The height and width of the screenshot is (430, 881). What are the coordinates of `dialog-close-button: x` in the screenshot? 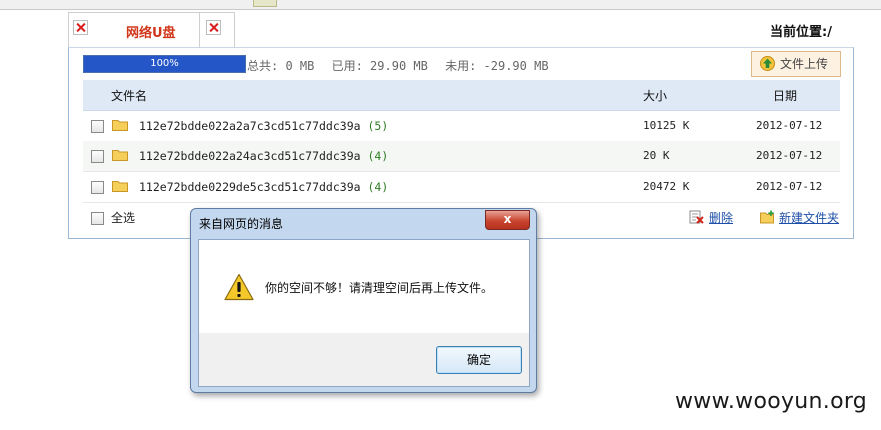 It's located at (507, 220).